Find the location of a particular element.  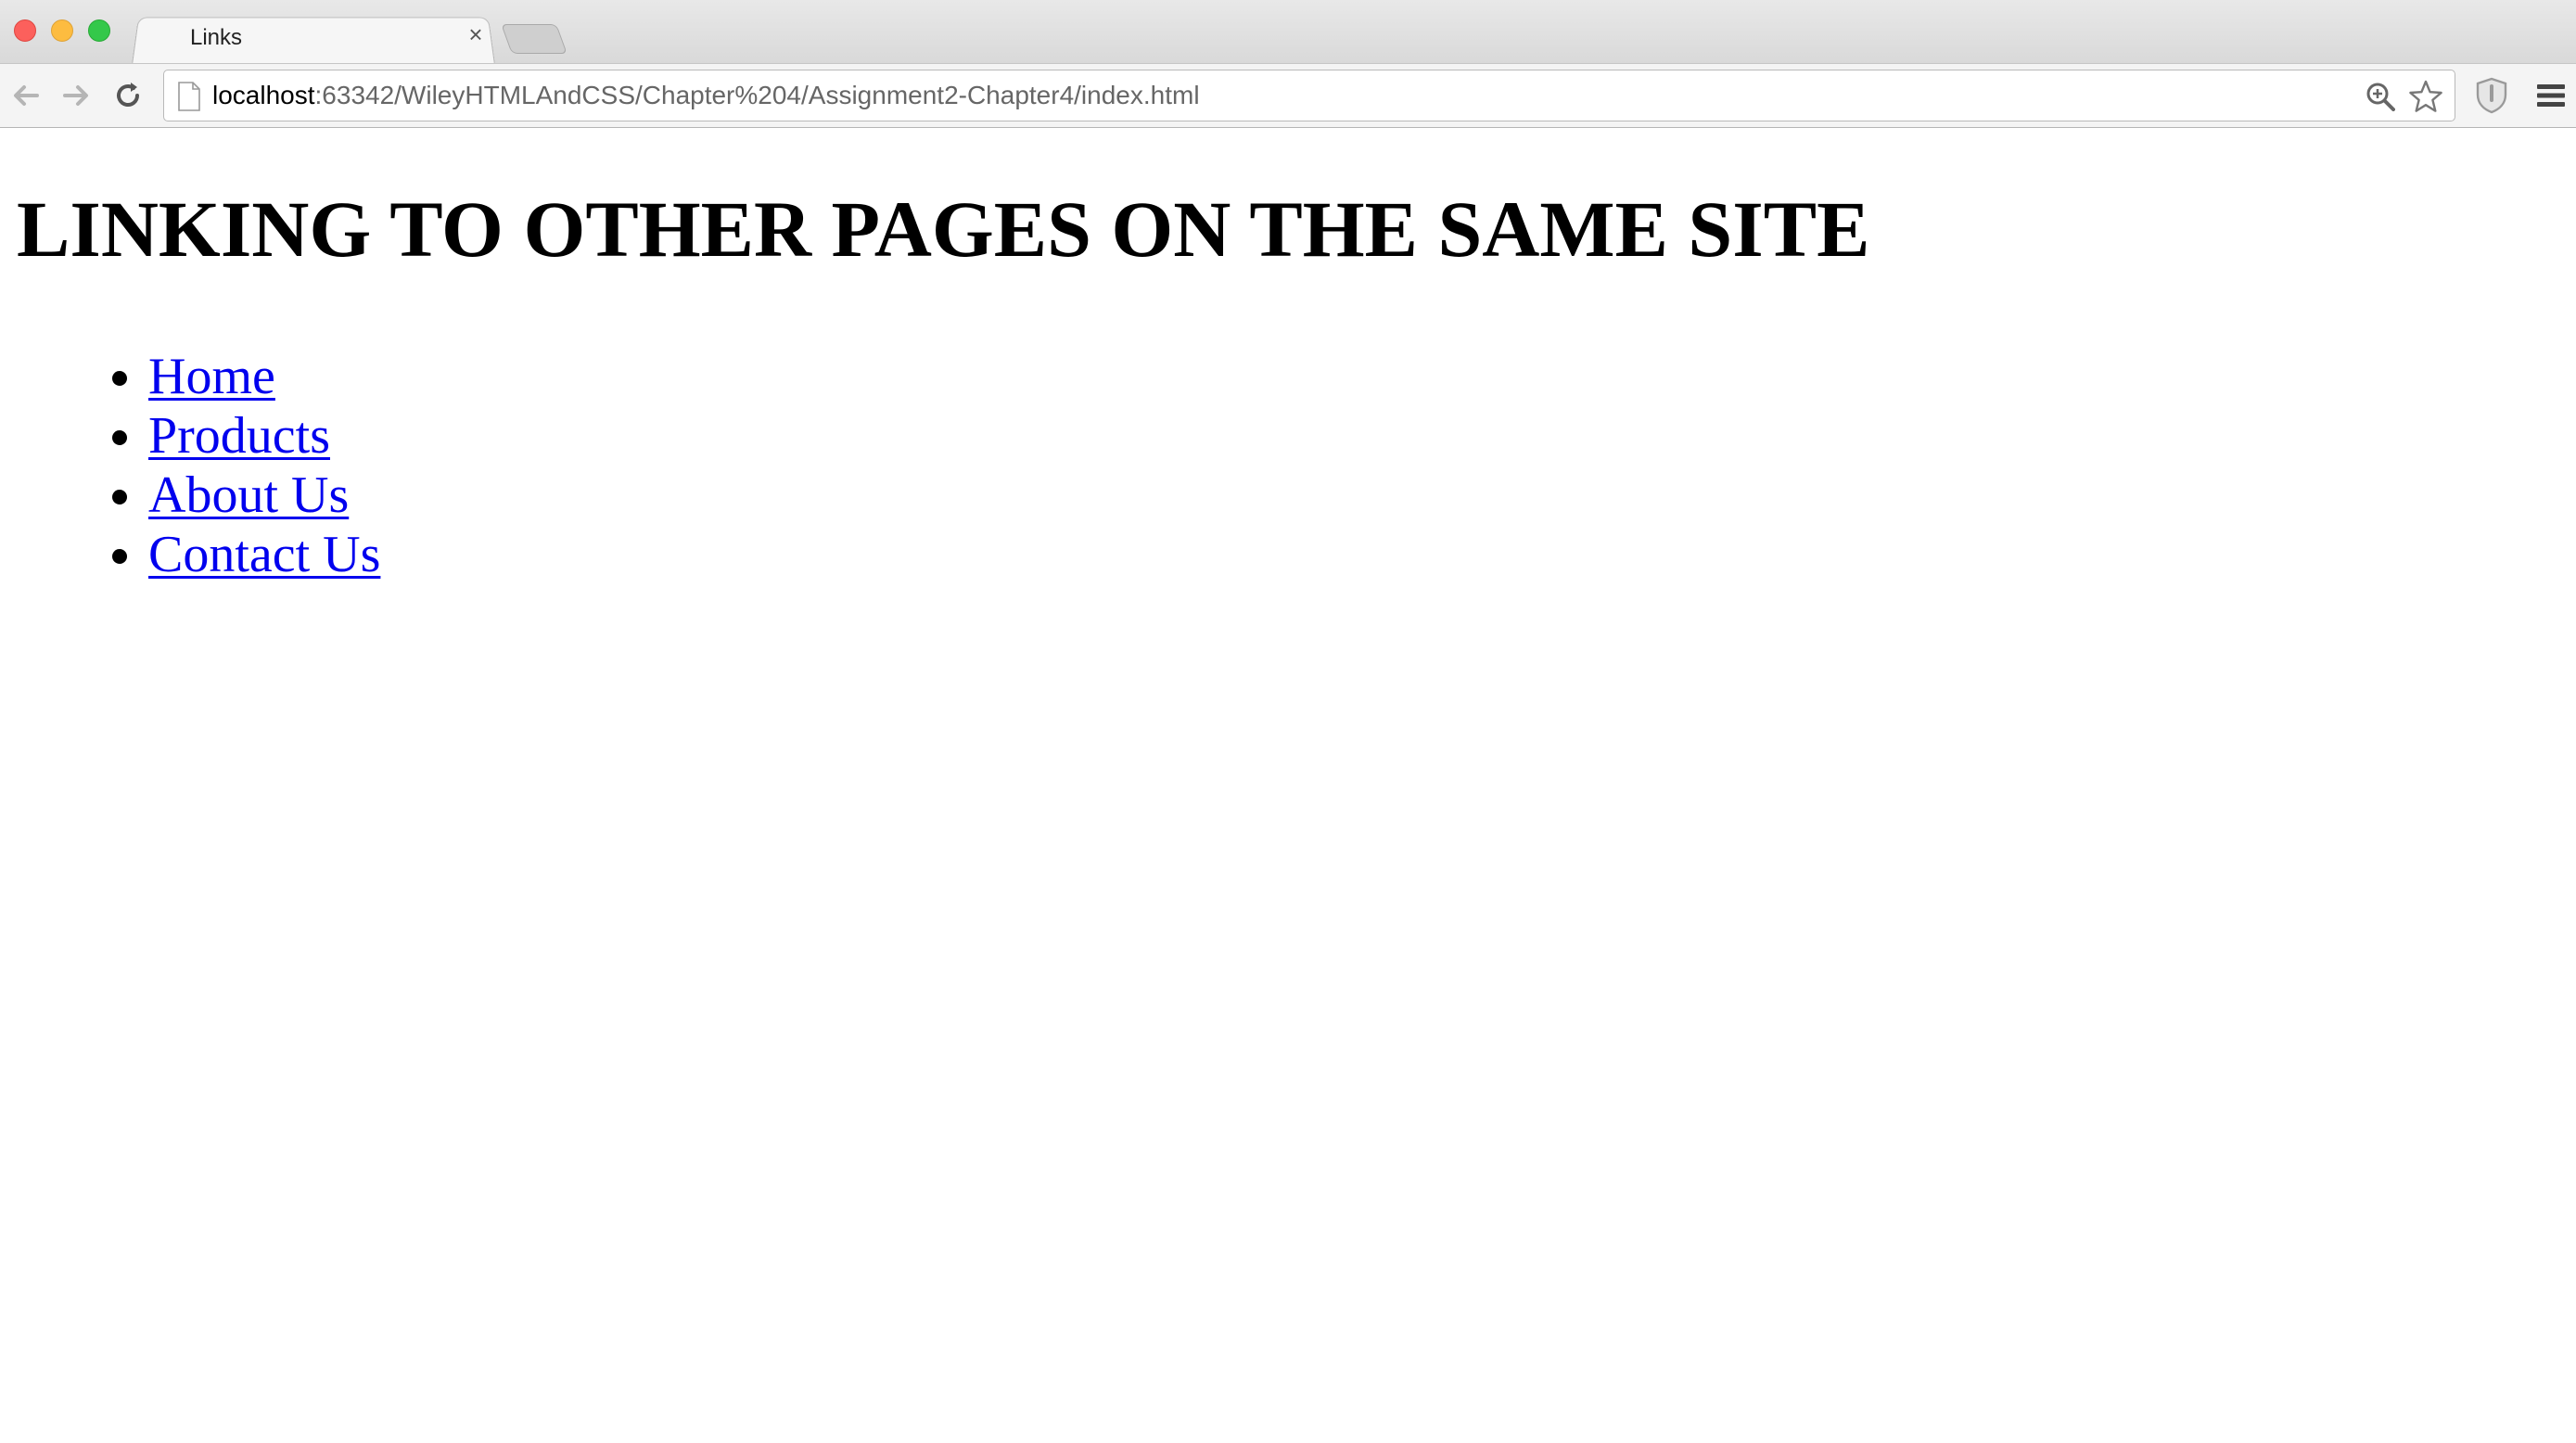

url-host: localhost is located at coordinates (263, 95).